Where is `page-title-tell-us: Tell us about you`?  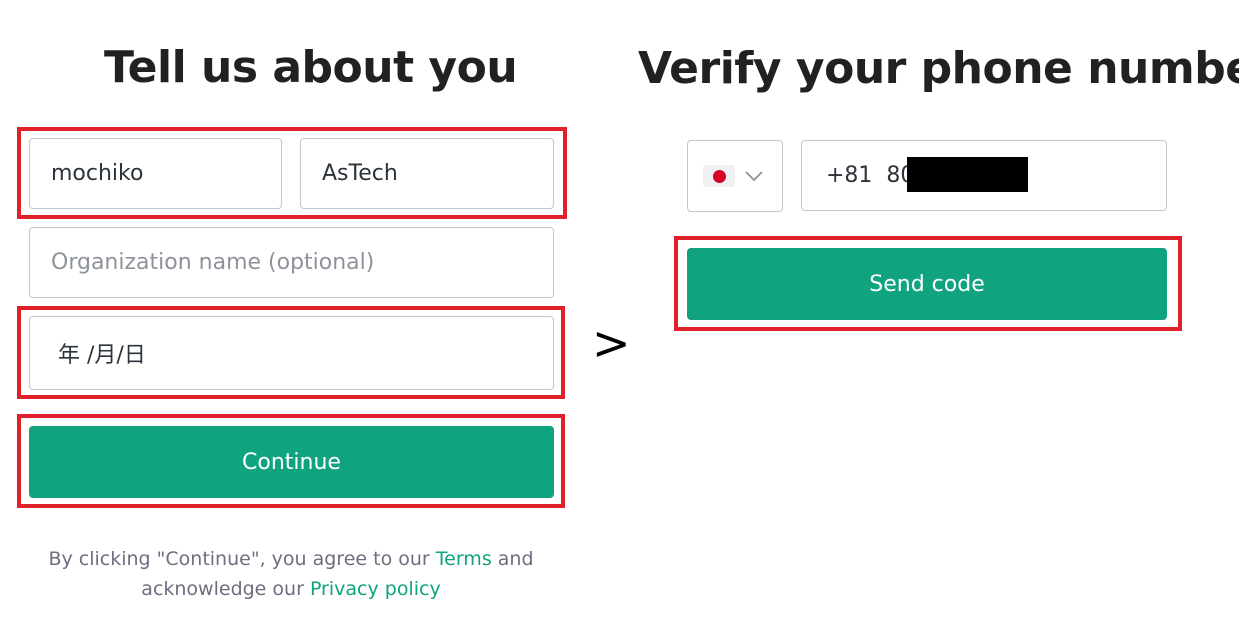 page-title-tell-us: Tell us about you is located at coordinates (311, 67).